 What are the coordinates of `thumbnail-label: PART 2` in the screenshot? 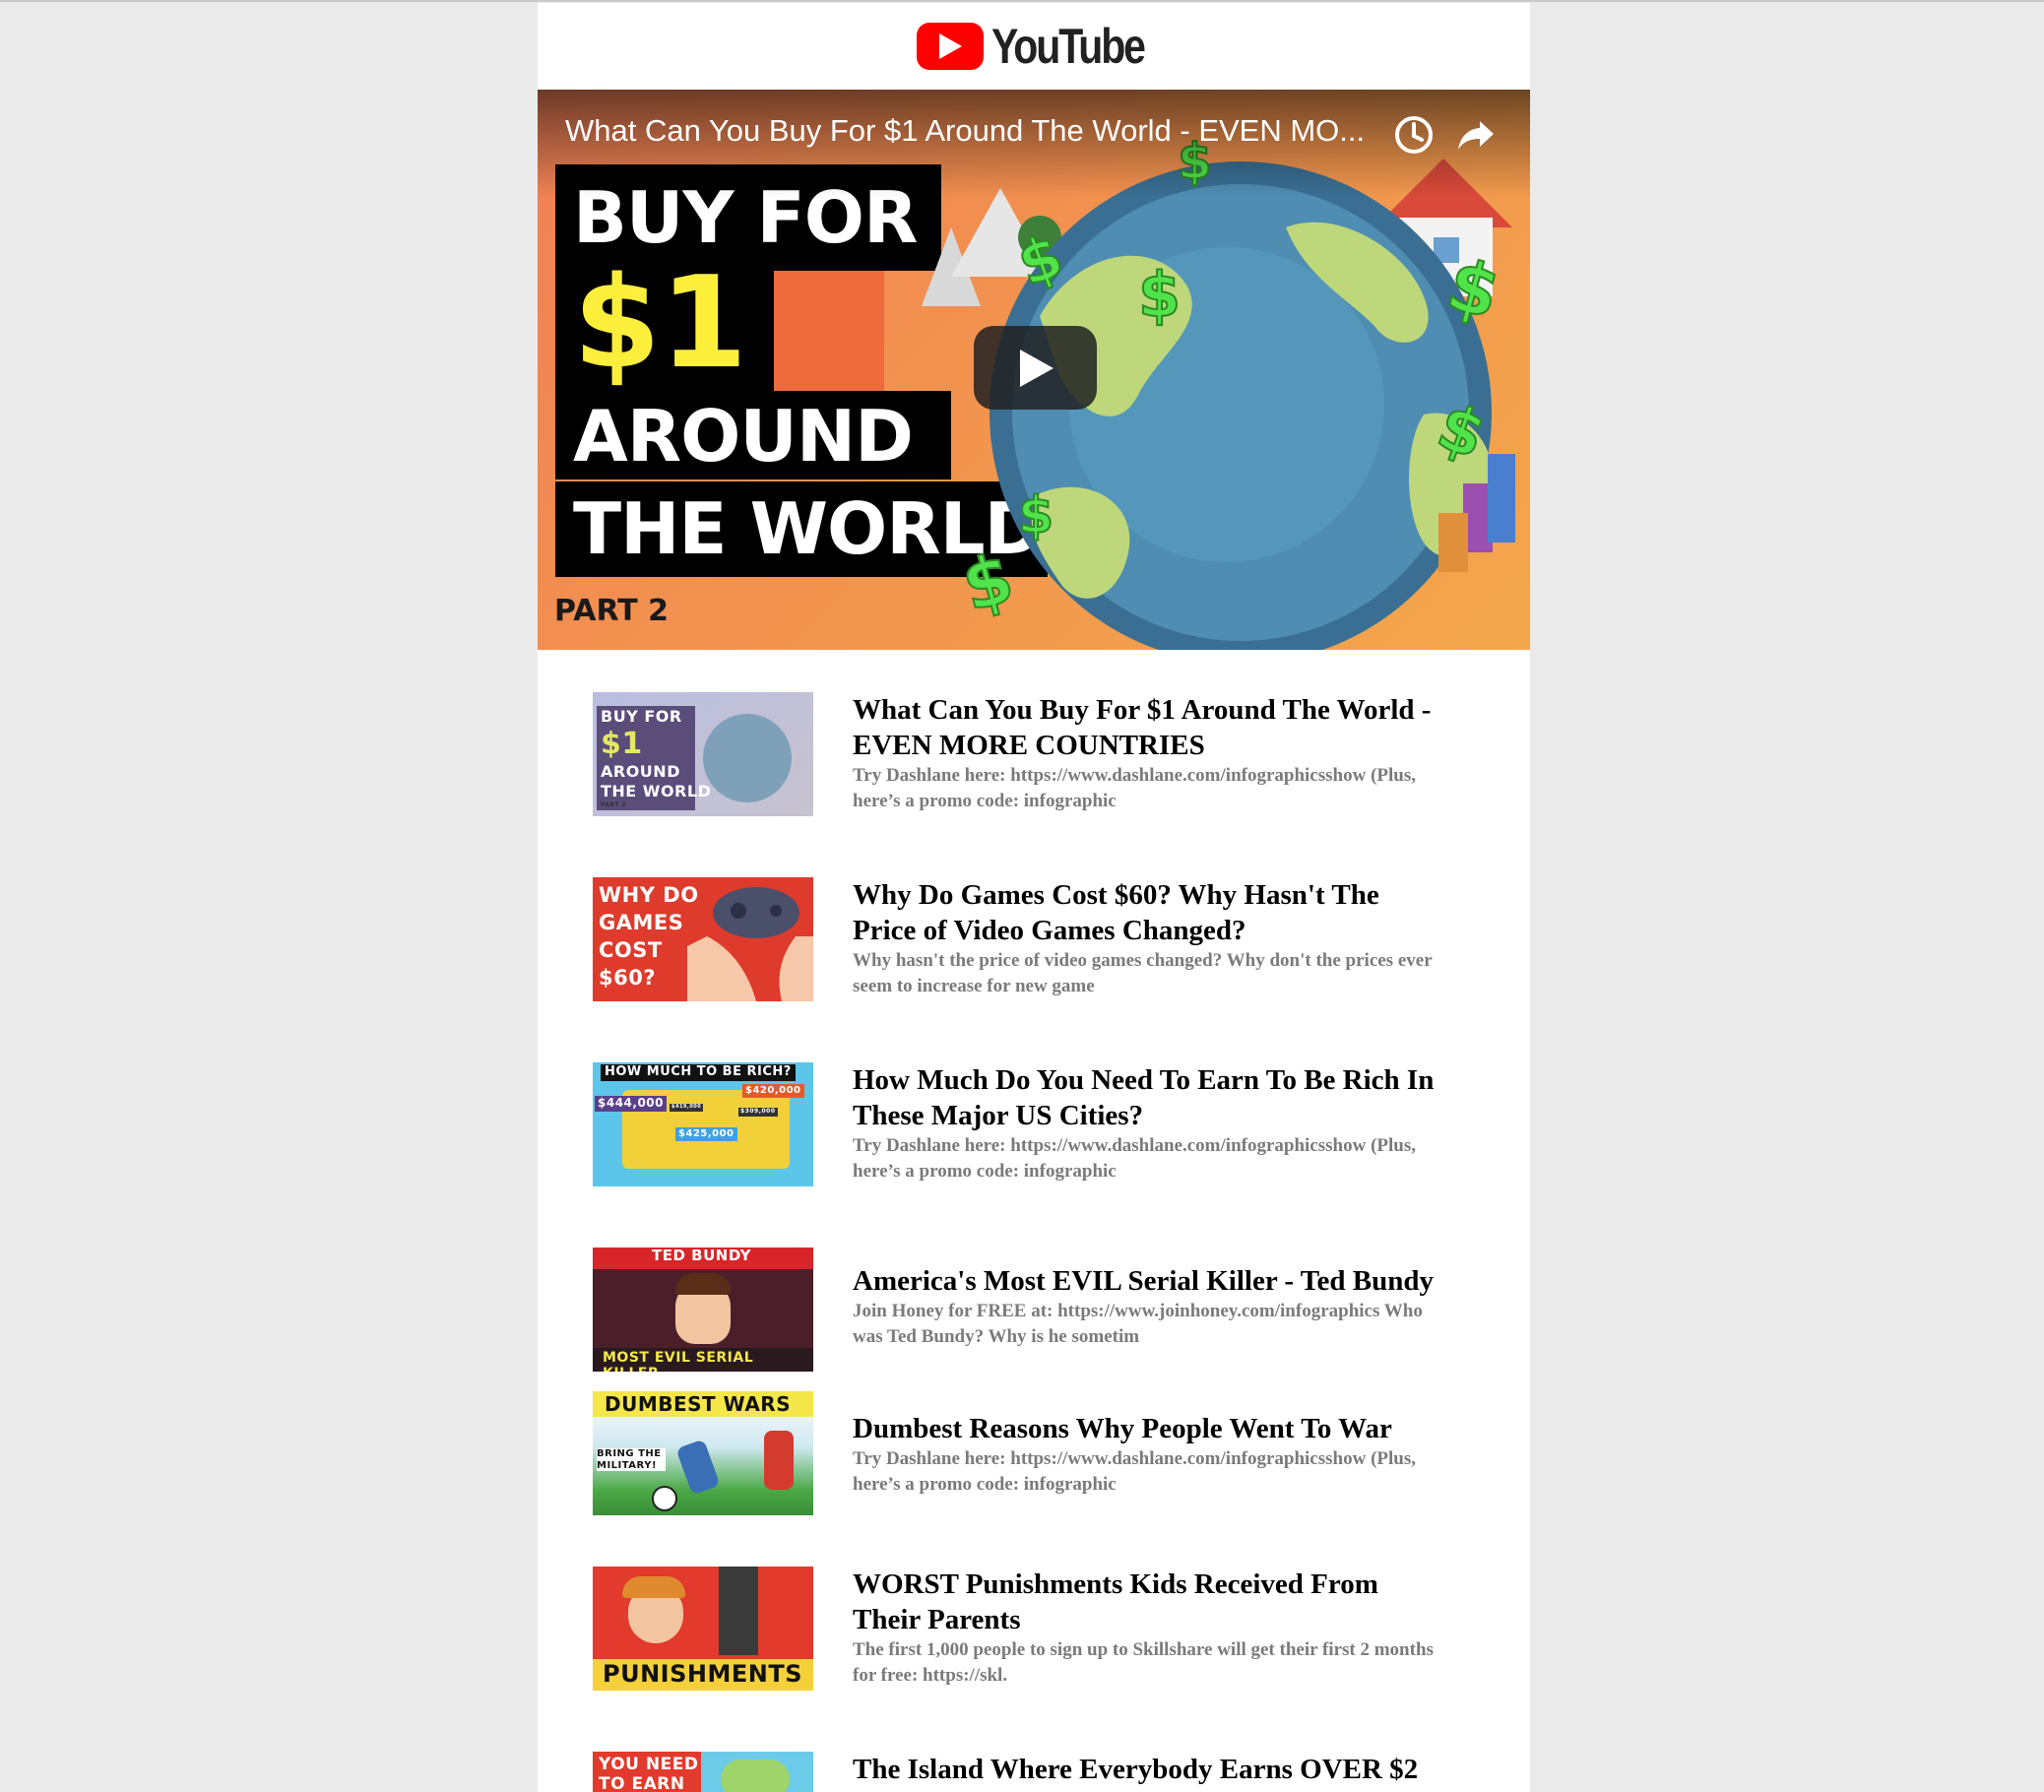 It's located at (614, 804).